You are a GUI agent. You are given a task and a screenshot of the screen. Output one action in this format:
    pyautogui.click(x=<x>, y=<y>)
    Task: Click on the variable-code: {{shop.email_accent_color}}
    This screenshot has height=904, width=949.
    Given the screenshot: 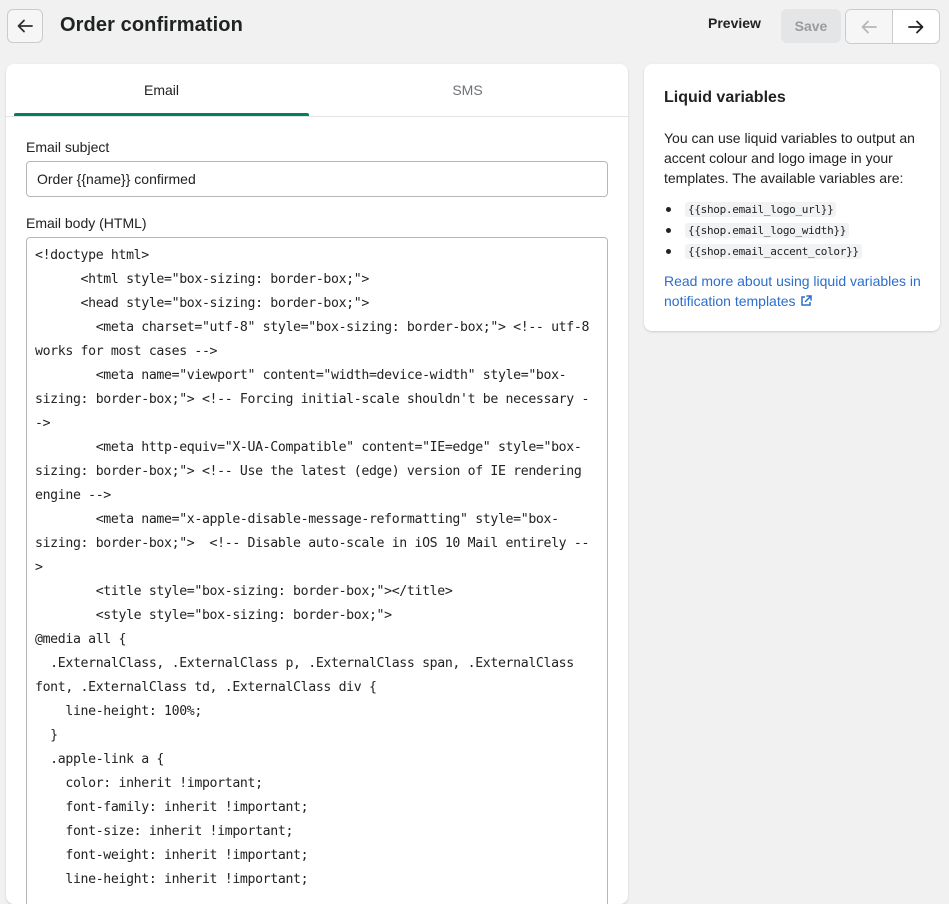 What is the action you would take?
    pyautogui.click(x=773, y=251)
    